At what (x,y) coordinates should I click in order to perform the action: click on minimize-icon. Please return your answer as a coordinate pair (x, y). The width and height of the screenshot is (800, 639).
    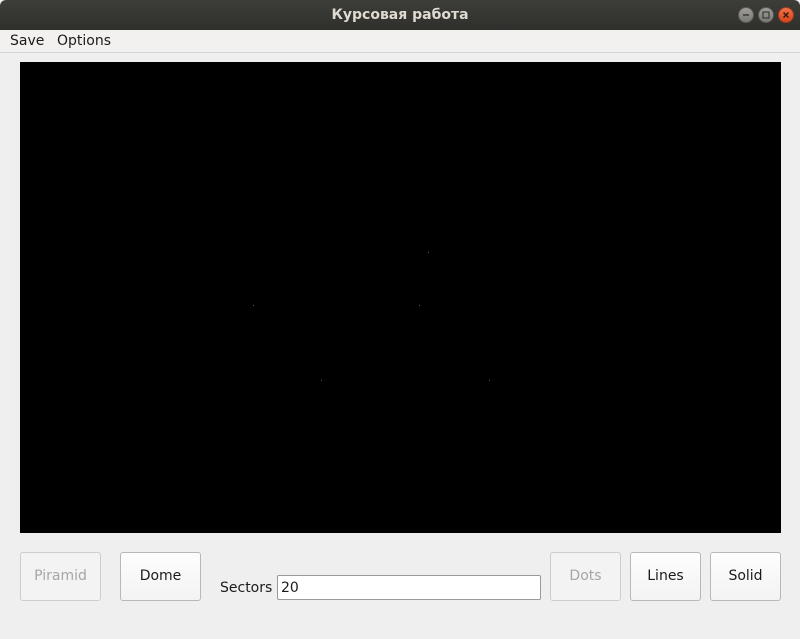
    Looking at the image, I should click on (746, 15).